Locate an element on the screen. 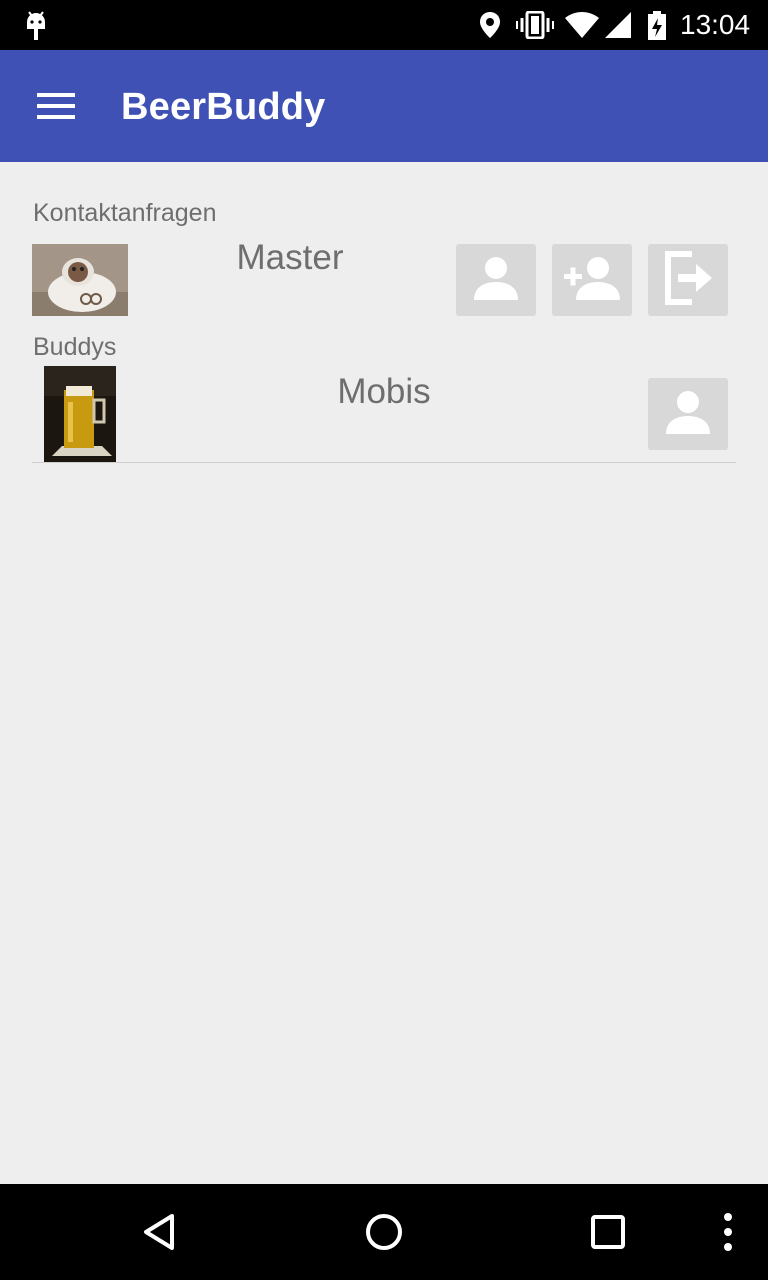  contact-name-master: Master is located at coordinates (290, 258).